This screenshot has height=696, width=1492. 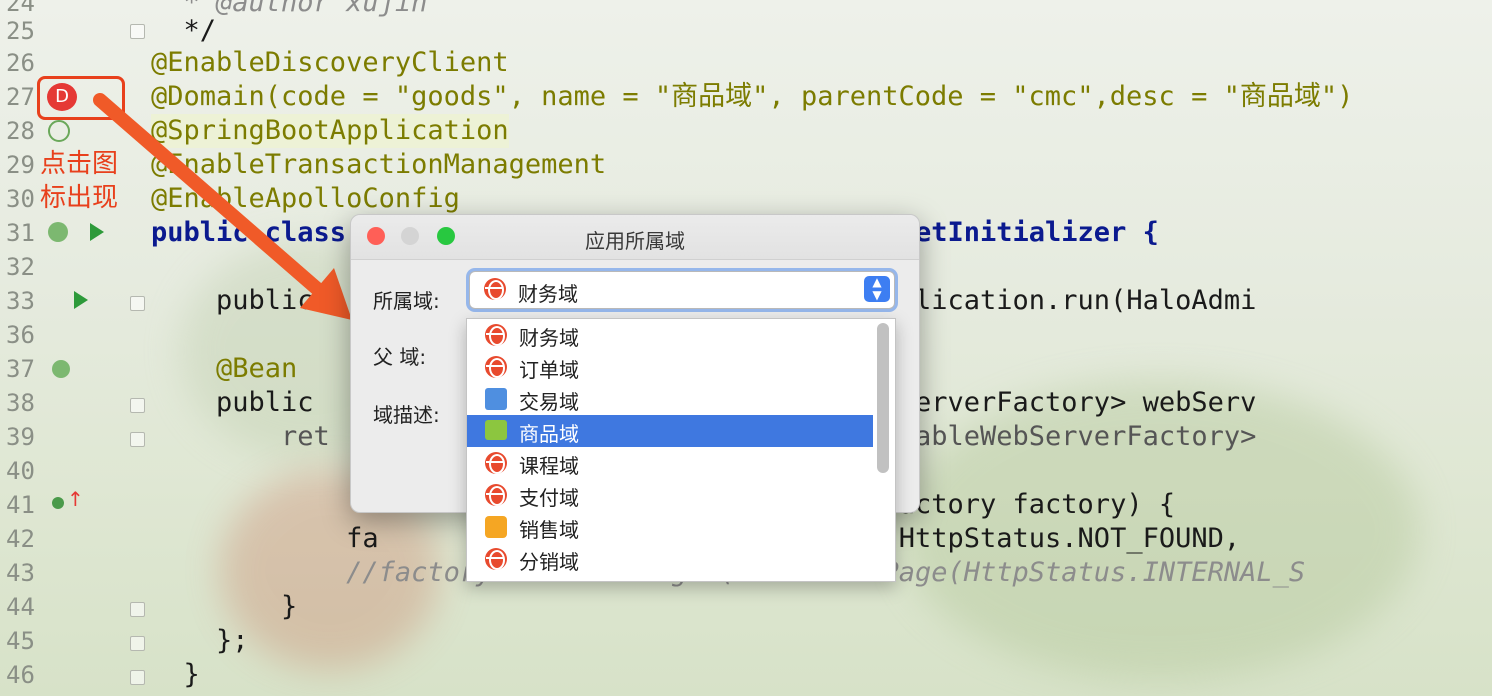 What do you see at coordinates (496, 430) in the screenshot?
I see `shopping-bag-icon` at bounding box center [496, 430].